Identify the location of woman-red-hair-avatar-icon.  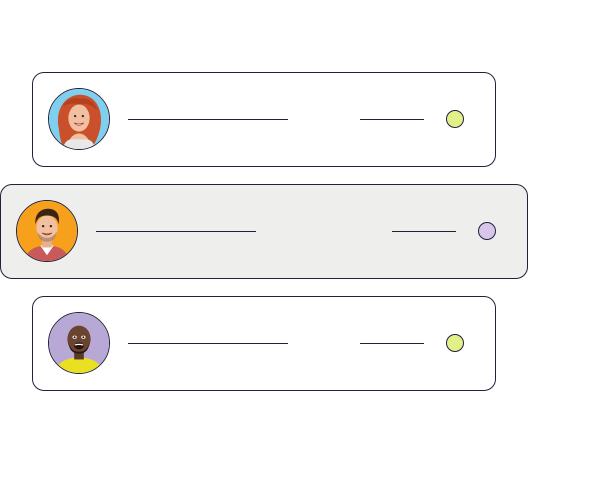
(79, 119).